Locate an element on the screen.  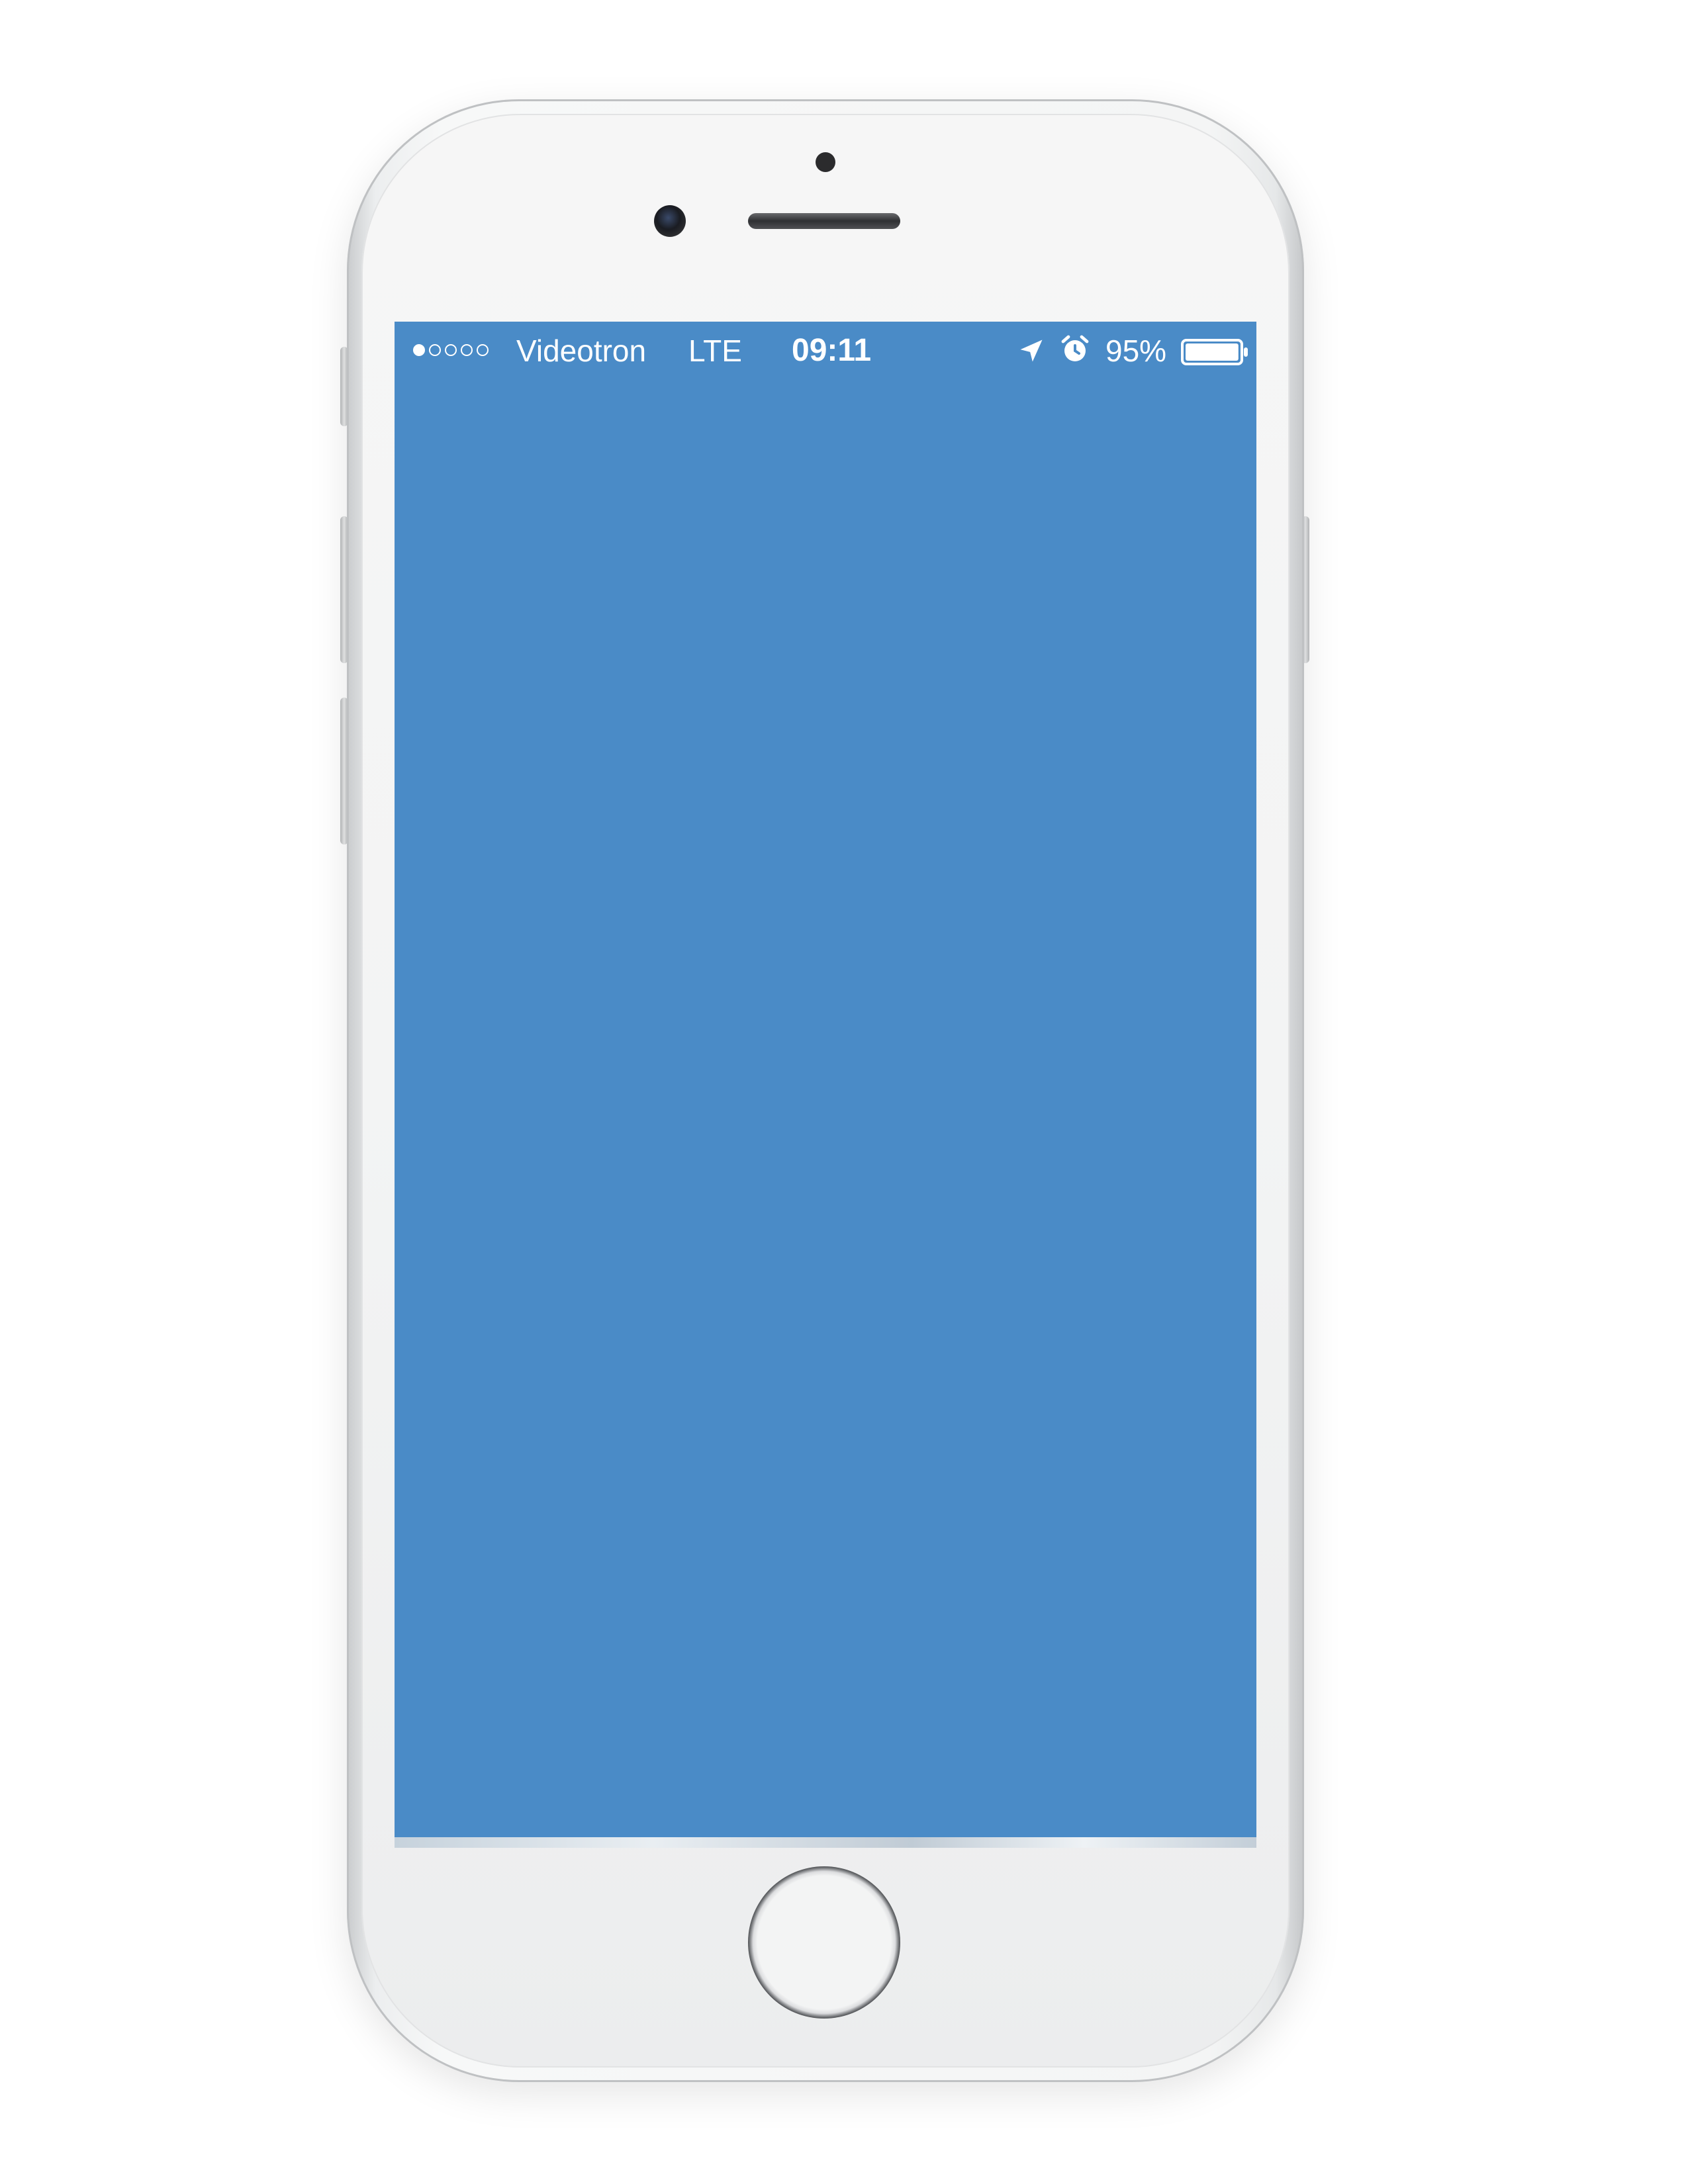
battery-percentage: 95% is located at coordinates (1136, 351).